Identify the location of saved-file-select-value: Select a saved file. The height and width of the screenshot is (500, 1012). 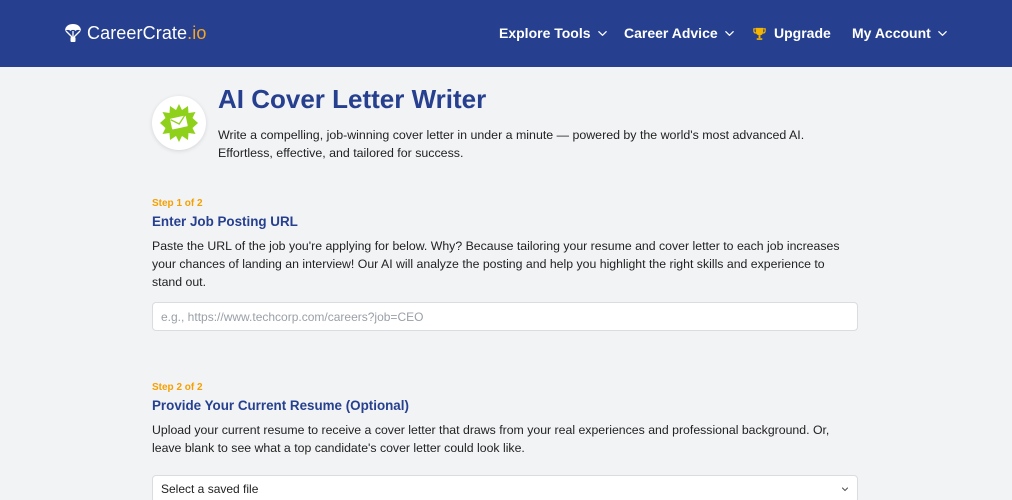
(210, 489).